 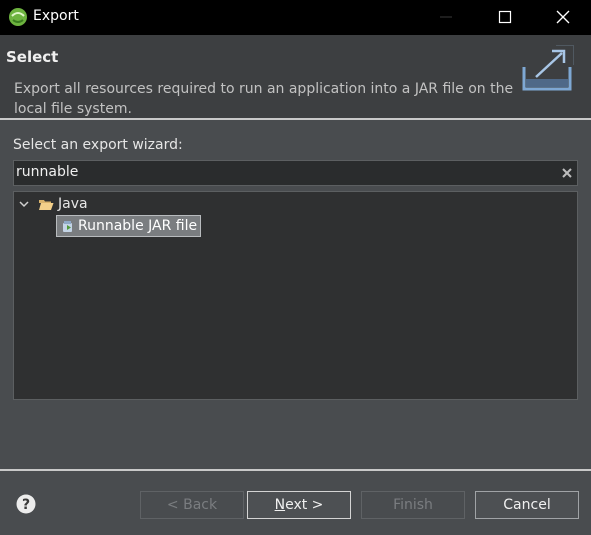 I want to click on help-icon: ?, so click(x=26, y=504).